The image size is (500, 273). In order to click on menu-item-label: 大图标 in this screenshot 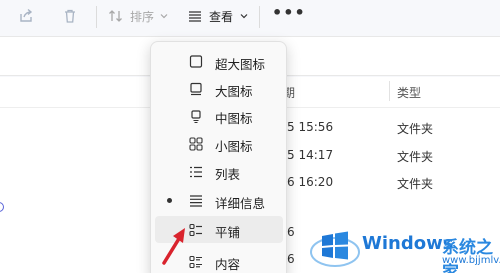, I will do `click(234, 91)`.